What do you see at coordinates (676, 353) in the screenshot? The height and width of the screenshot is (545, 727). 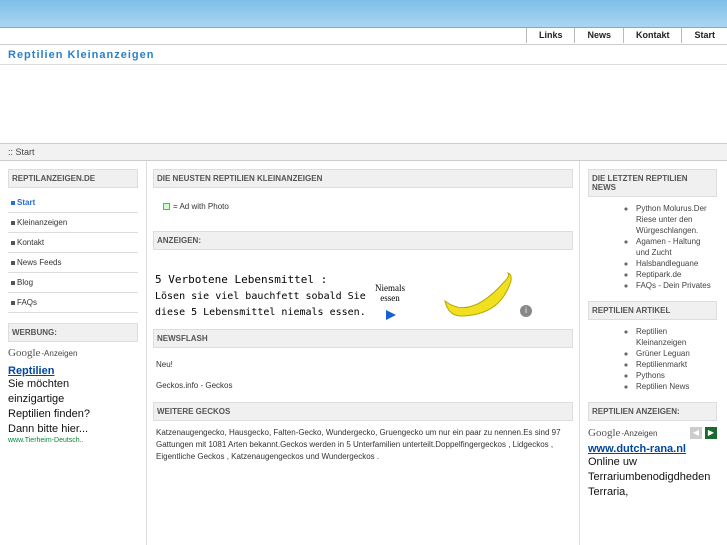 I see `artikel-item: Grüner Leguan` at bounding box center [676, 353].